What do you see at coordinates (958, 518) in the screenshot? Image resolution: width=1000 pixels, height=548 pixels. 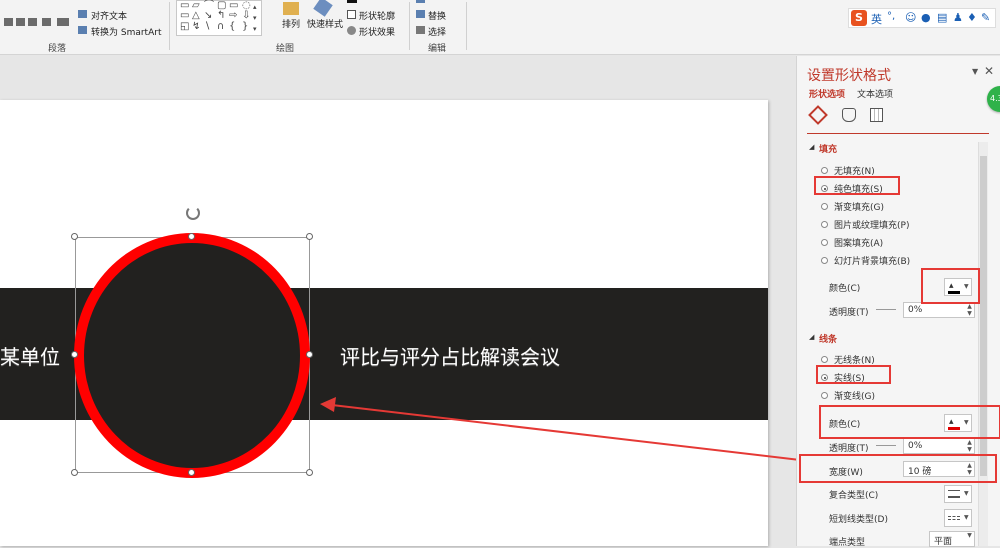 I see `dash-type-dropdown: ▼` at bounding box center [958, 518].